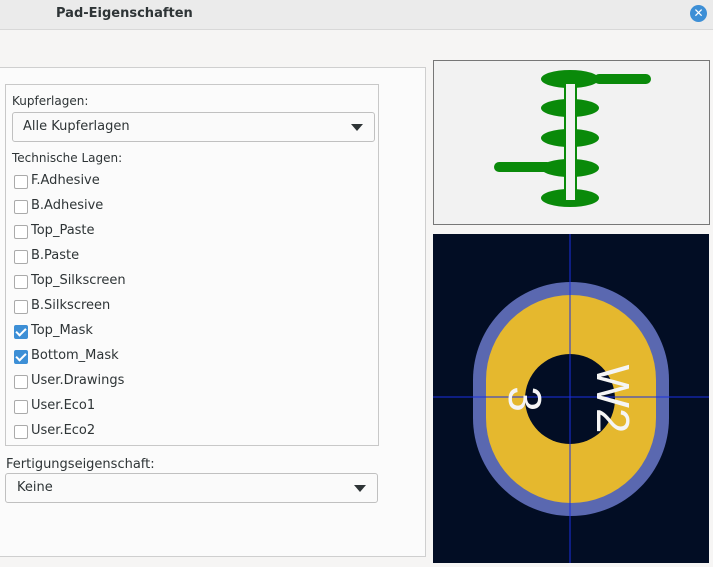 This screenshot has height=567, width=713. What do you see at coordinates (67, 205) in the screenshot?
I see `layer-checkbox-label: B.Adhesive` at bounding box center [67, 205].